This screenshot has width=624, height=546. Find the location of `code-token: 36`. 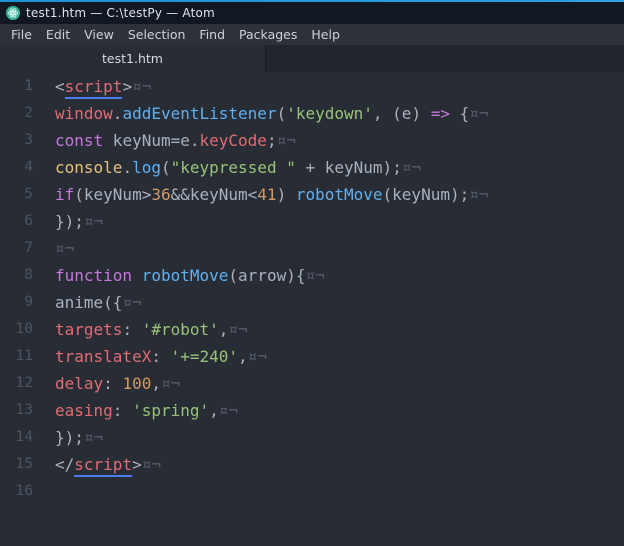

code-token: 36 is located at coordinates (161, 194).